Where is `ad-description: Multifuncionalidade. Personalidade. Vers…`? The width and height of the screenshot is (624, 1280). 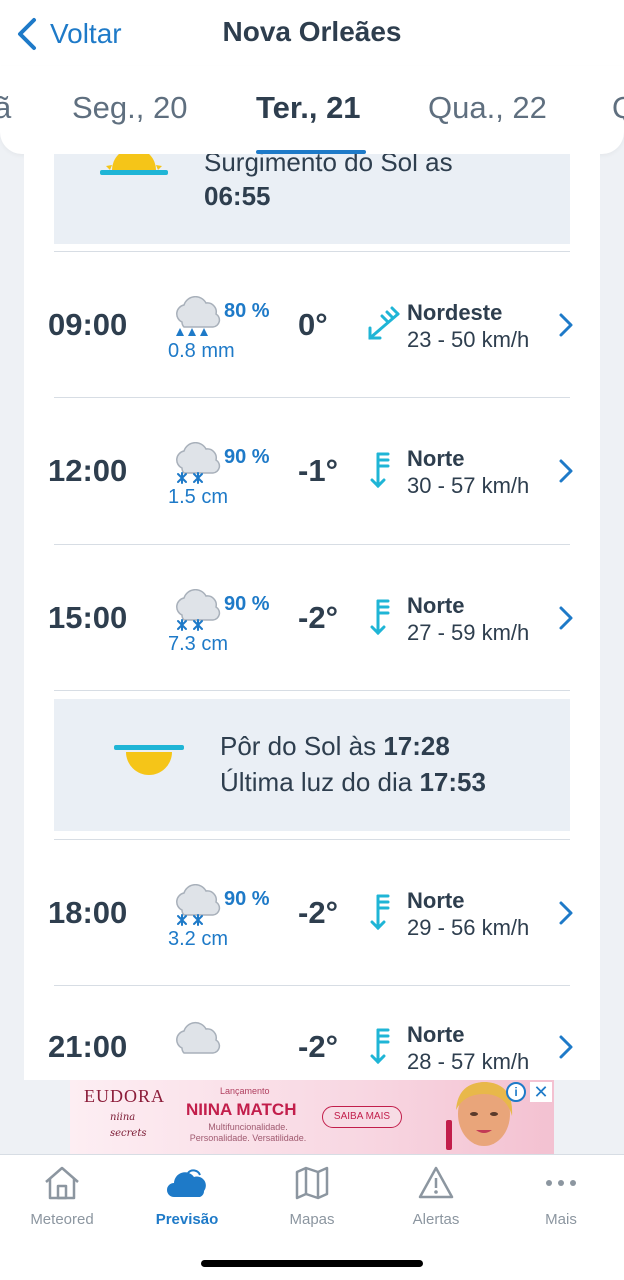
ad-description: Multifuncionalidade. Personalidade. Vers… is located at coordinates (248, 1132).